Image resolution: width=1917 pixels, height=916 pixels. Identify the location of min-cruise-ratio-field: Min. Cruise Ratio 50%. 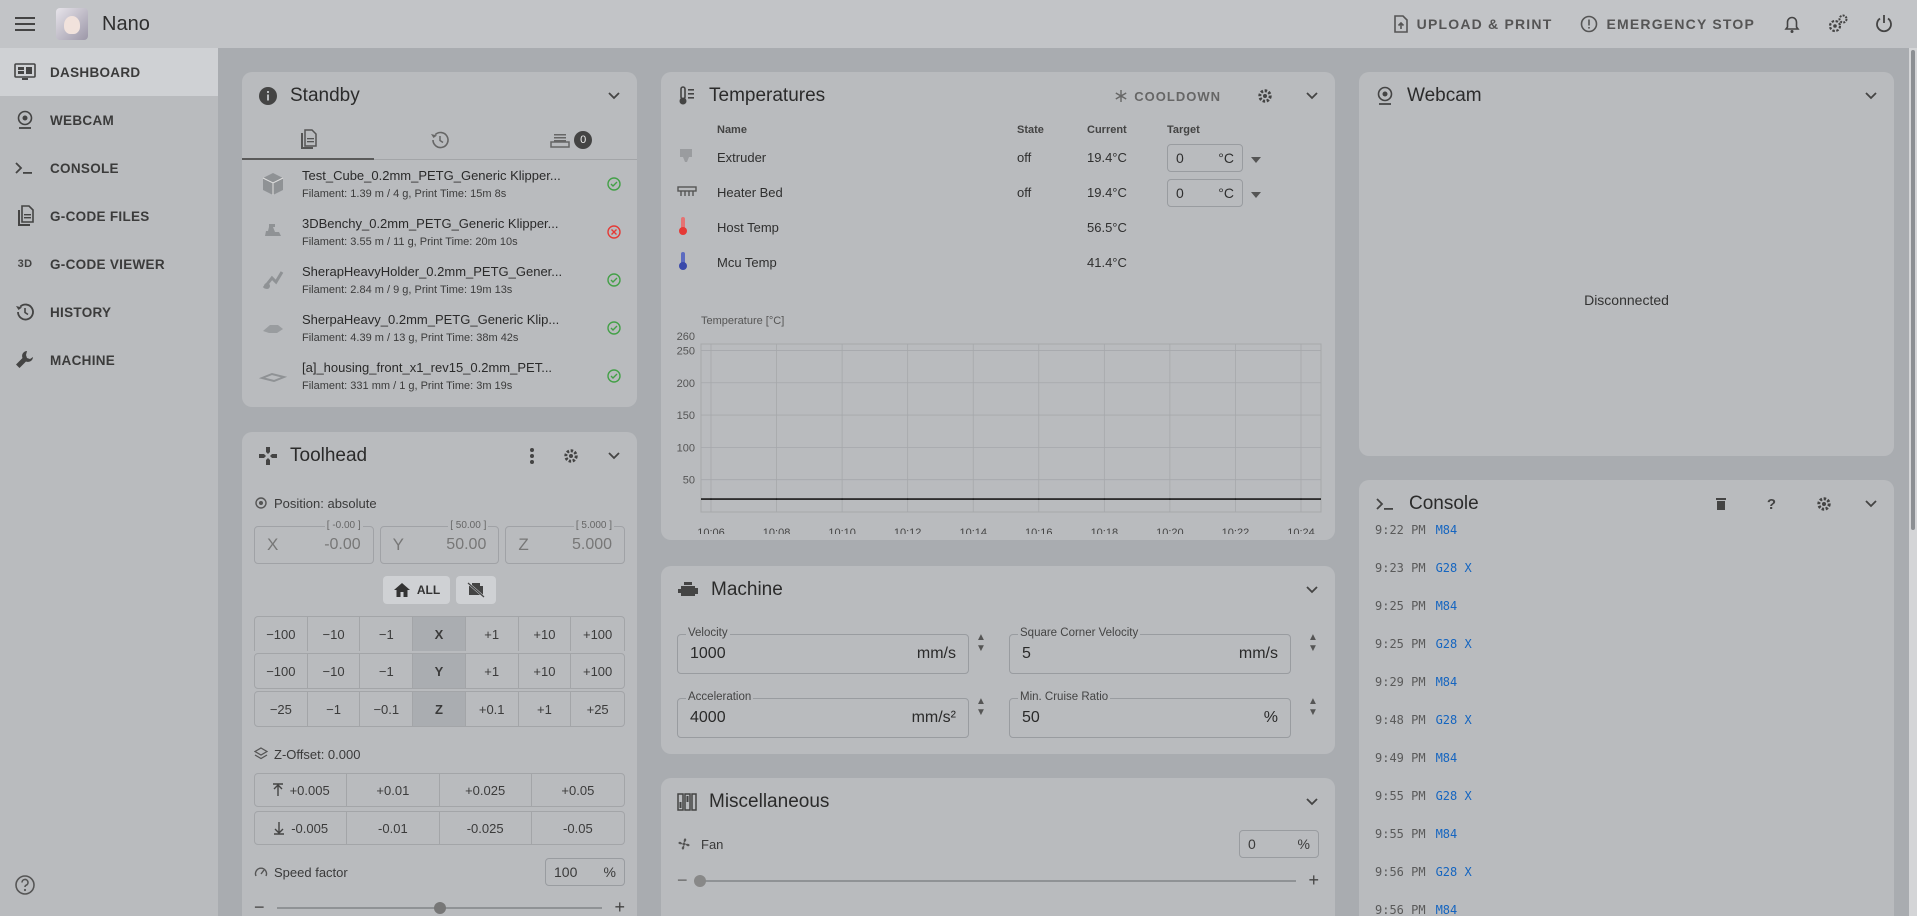
(1150, 714).